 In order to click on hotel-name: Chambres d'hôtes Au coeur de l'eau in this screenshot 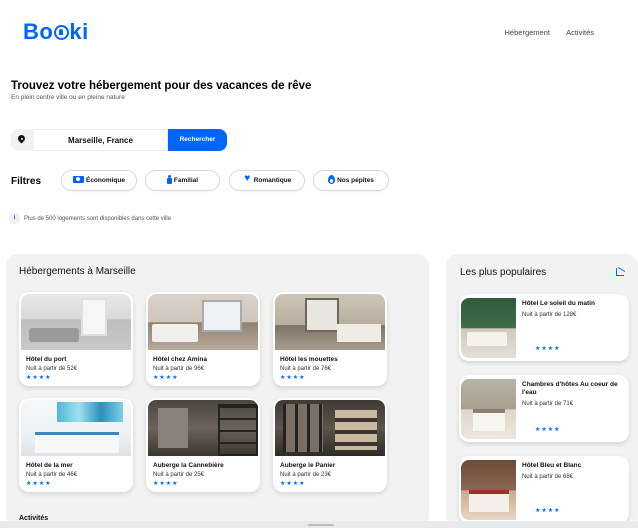, I will do `click(570, 388)`.